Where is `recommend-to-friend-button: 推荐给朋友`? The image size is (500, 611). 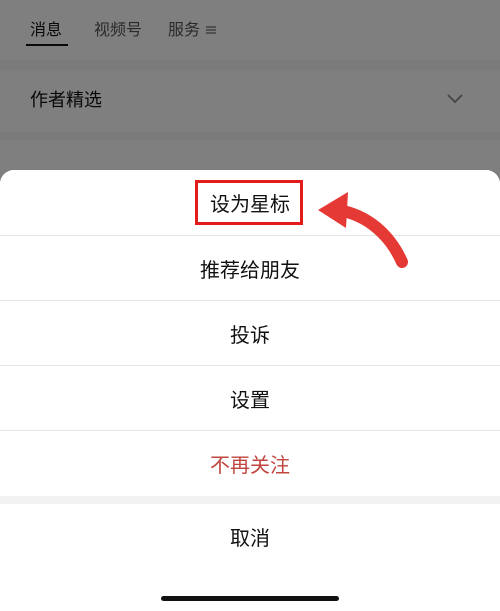
recommend-to-friend-button: 推荐给朋友 is located at coordinates (250, 268).